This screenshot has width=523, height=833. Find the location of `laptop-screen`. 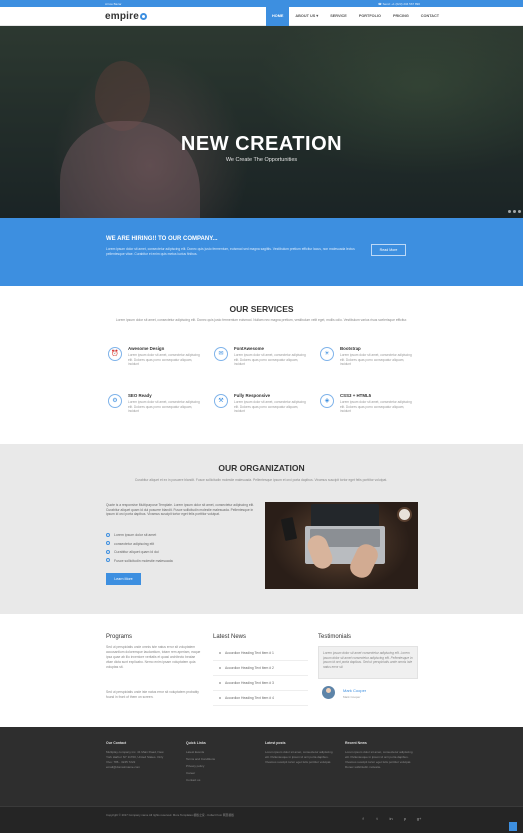

laptop-screen is located at coordinates (345, 515).